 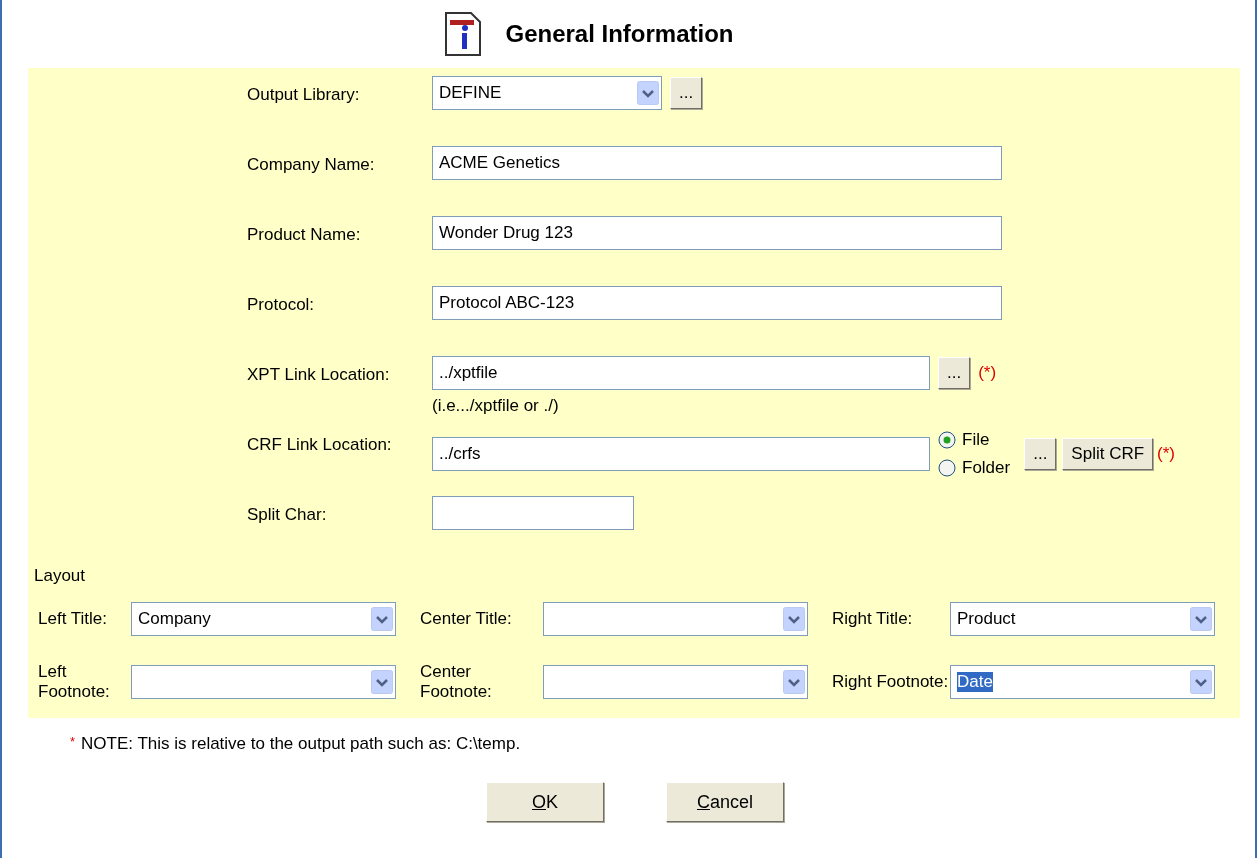 What do you see at coordinates (725, 802) in the screenshot?
I see `dialog-button: Cancel` at bounding box center [725, 802].